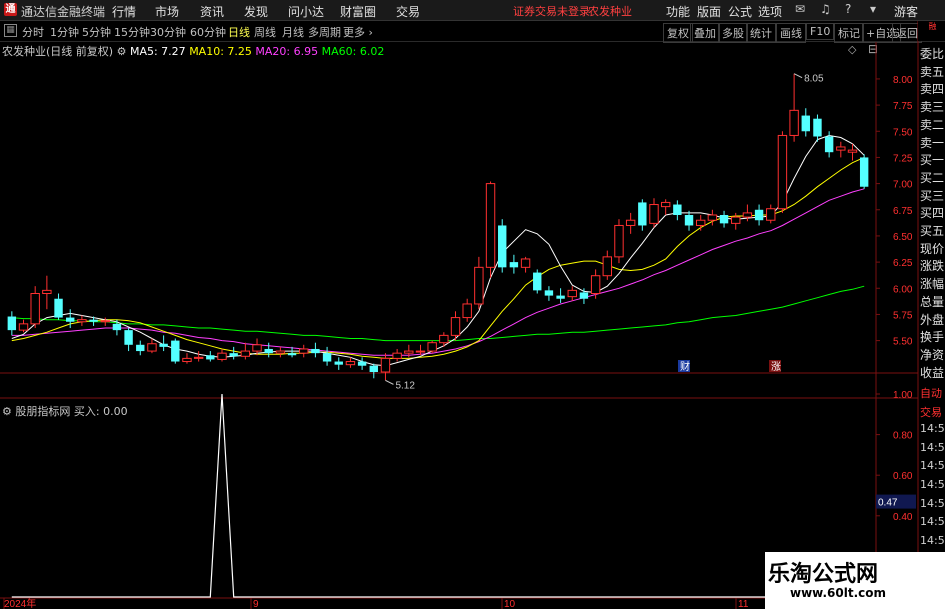 The width and height of the screenshot is (945, 609). What do you see at coordinates (932, 230) in the screenshot?
I see `quote-row-10: 买五` at bounding box center [932, 230].